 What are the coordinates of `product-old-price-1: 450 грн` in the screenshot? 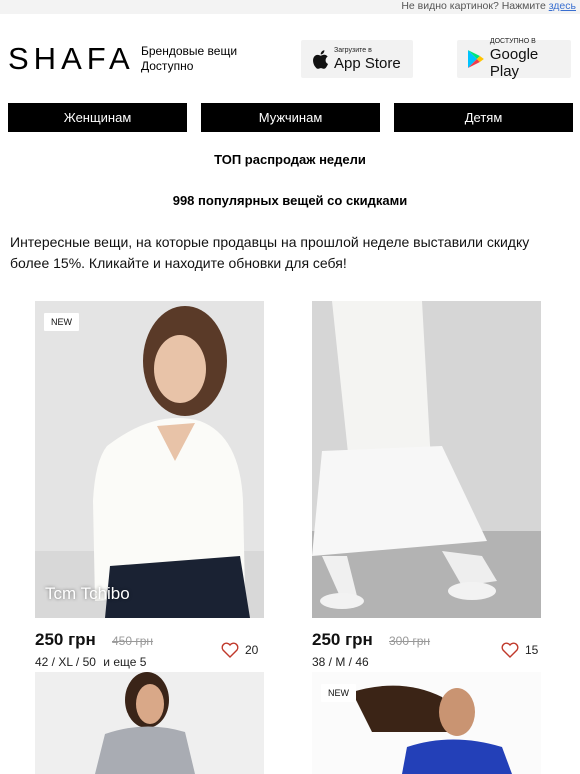 It's located at (133, 641).